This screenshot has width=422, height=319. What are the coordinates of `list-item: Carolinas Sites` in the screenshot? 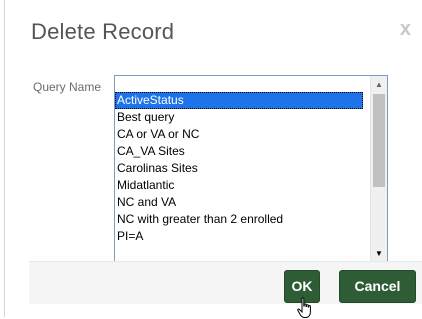 It's located at (242, 168).